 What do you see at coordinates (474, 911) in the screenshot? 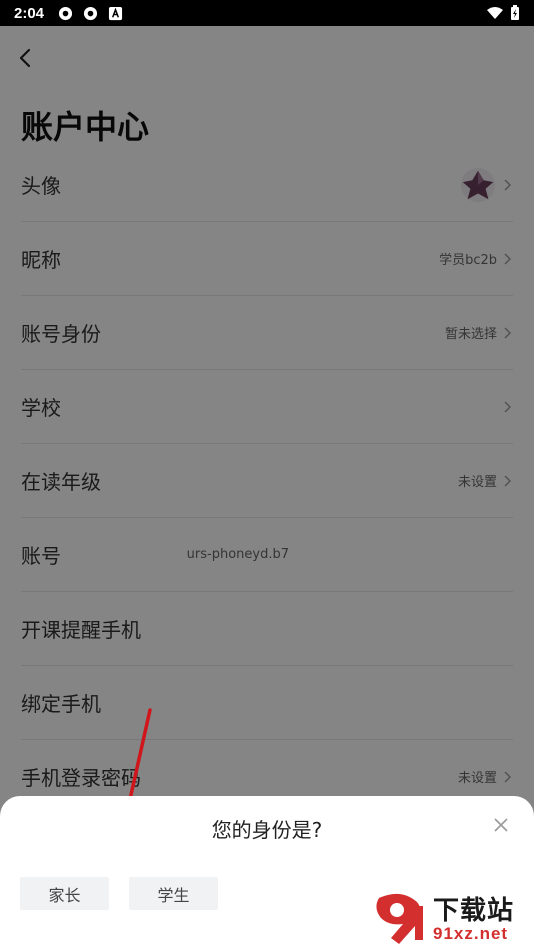
I see `watermark-text: 下载站` at bounding box center [474, 911].